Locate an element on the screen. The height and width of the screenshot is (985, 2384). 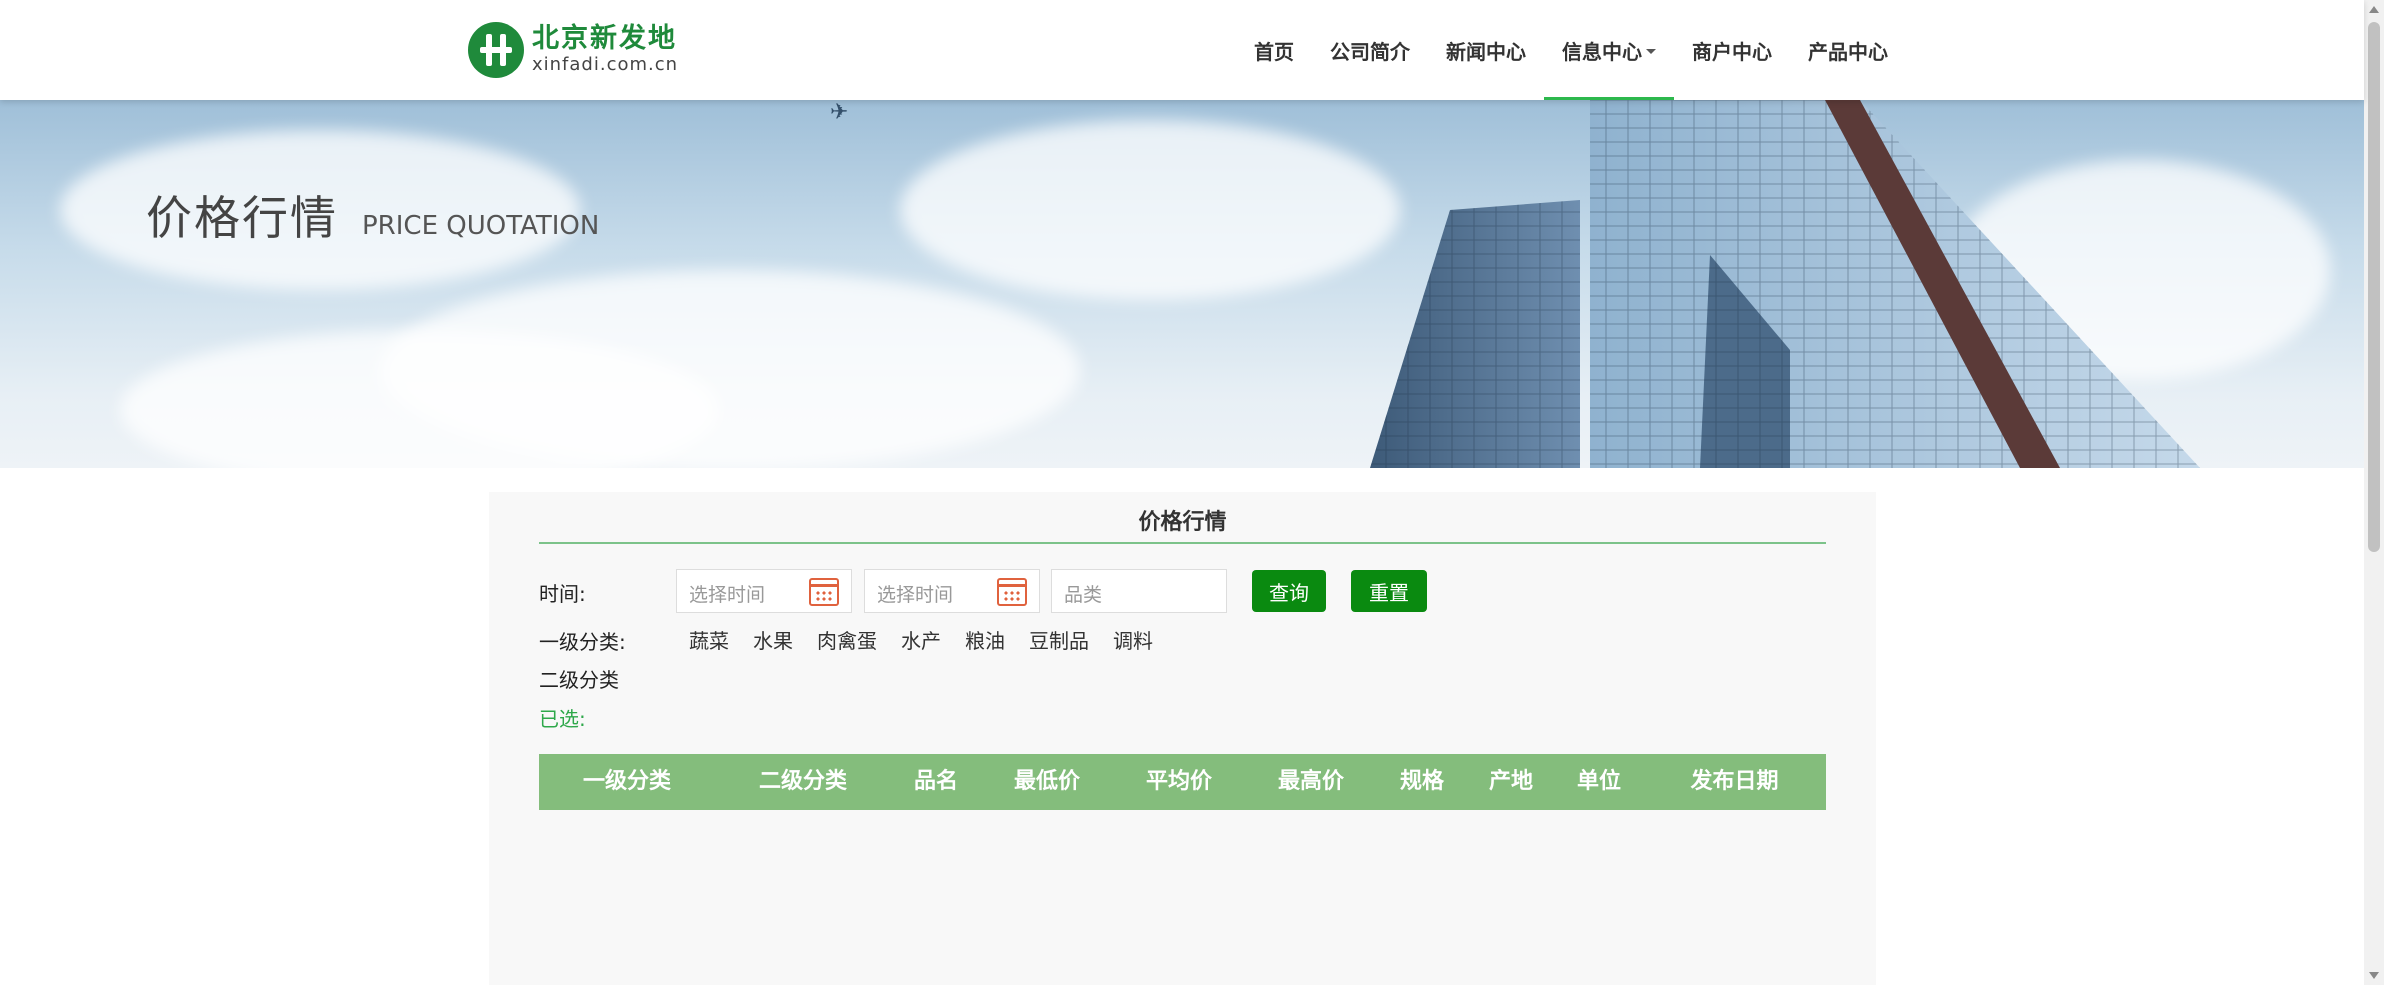
col-publish-date: 发布日期 is located at coordinates (1734, 781).